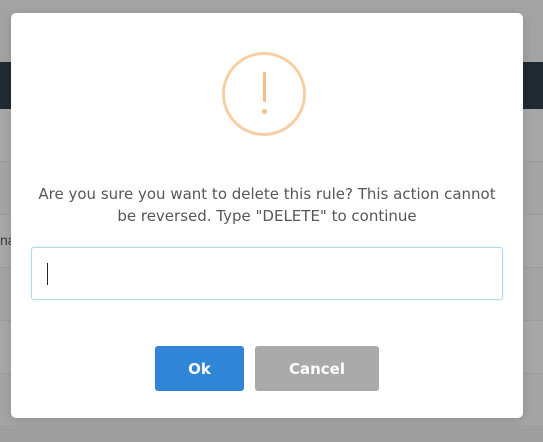 The width and height of the screenshot is (543, 442). What do you see at coordinates (47, 274) in the screenshot?
I see `text-caret` at bounding box center [47, 274].